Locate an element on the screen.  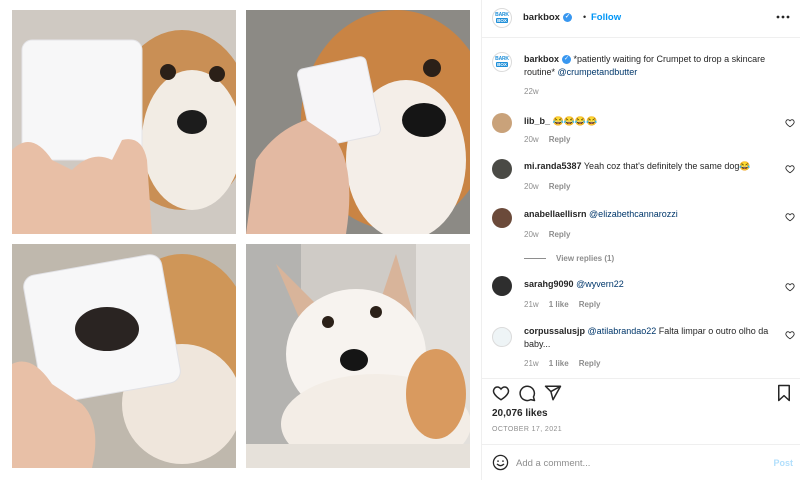
comment-mention: @atilabrandao22 is located at coordinates (622, 331).